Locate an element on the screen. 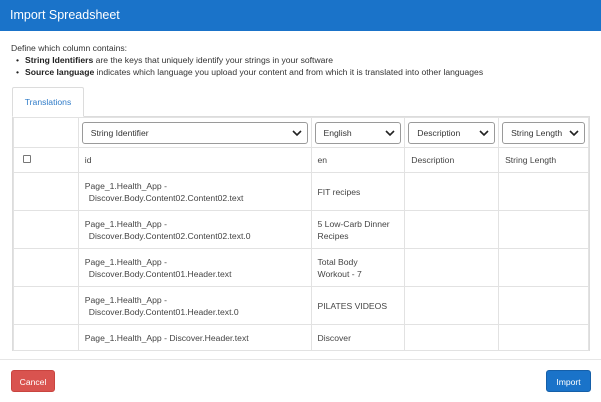  select-cell: Description is located at coordinates (452, 132).